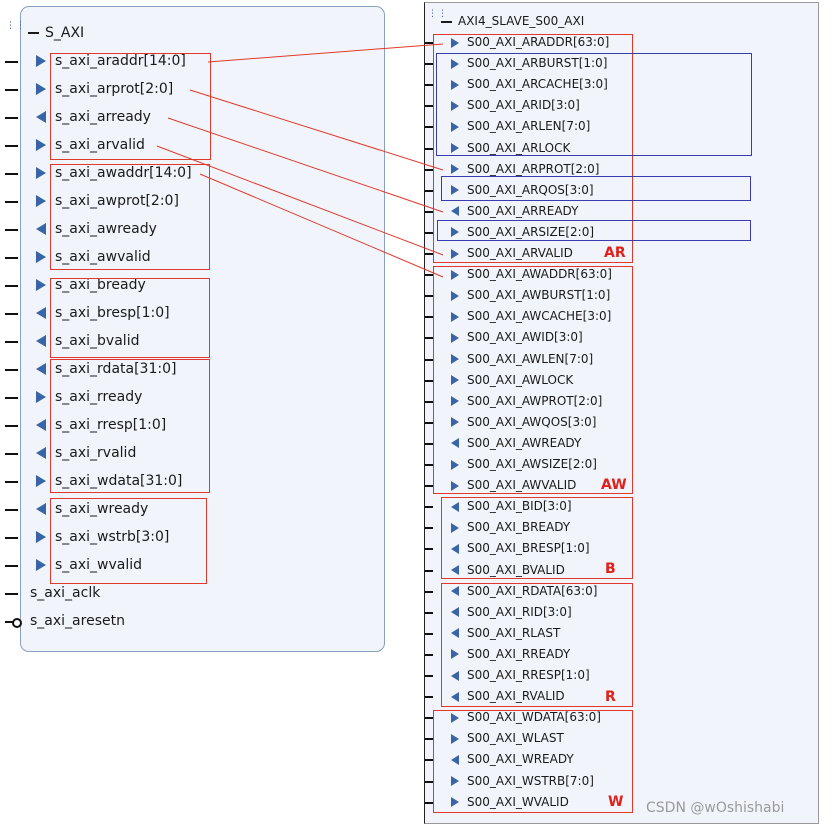 This screenshot has height=827, width=833. Describe the element at coordinates (316, 130) in the screenshot. I see `link-arprot` at that location.